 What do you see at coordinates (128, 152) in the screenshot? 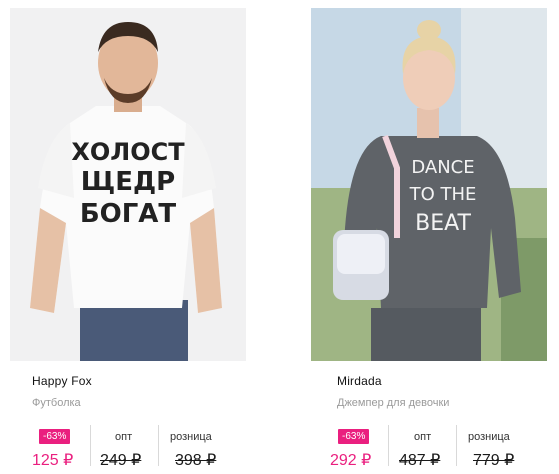
I see `shirt-print-line: ХОЛОСТ` at bounding box center [128, 152].